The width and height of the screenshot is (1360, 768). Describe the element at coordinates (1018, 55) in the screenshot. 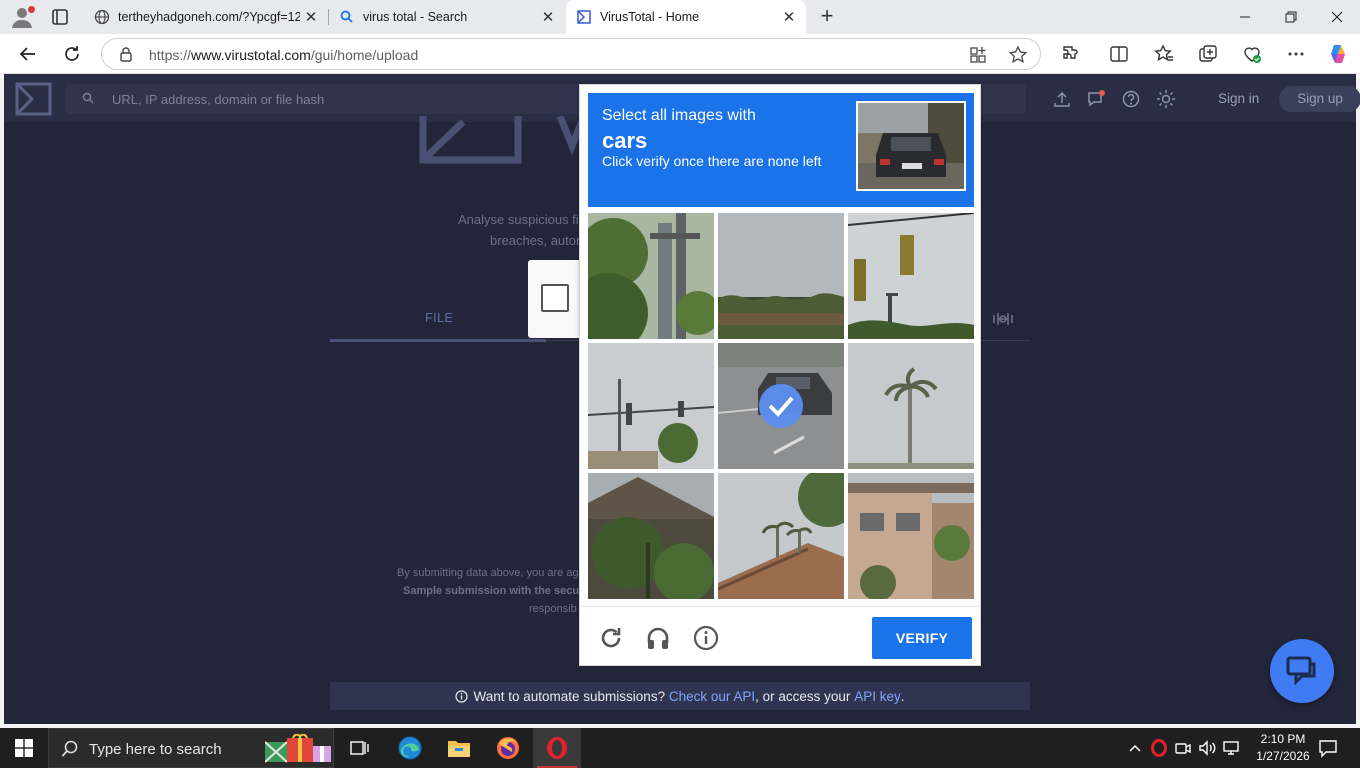

I see `favorite-star-icon` at that location.